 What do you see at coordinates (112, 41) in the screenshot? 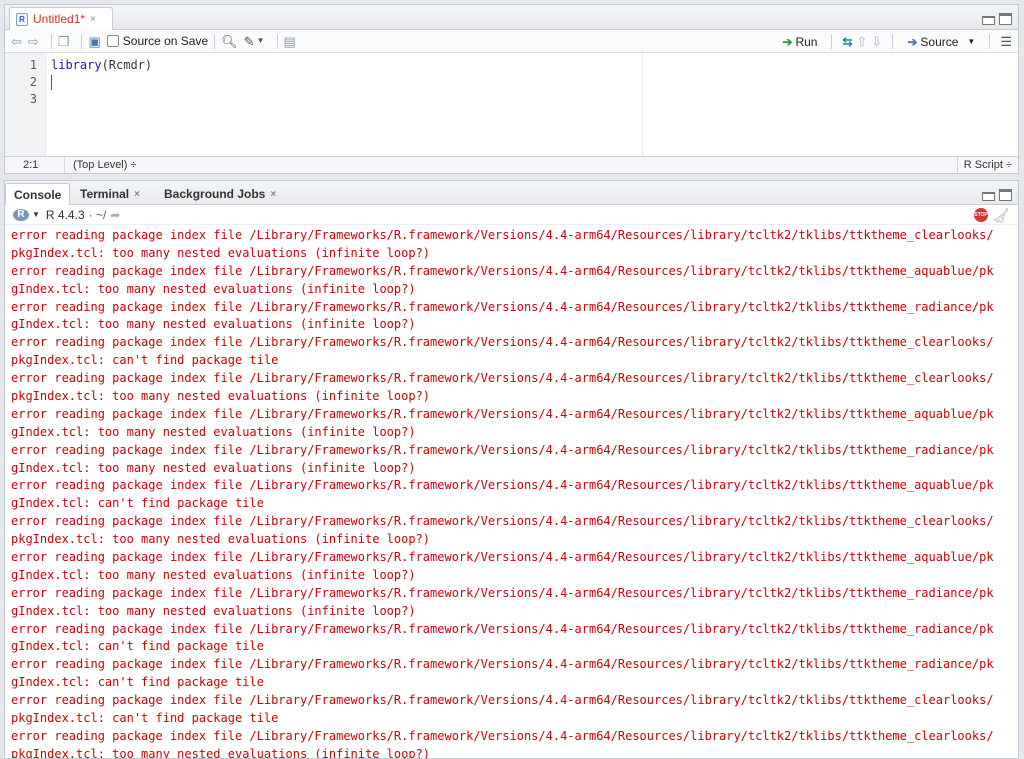
I see `source-on-save-checkbox` at bounding box center [112, 41].